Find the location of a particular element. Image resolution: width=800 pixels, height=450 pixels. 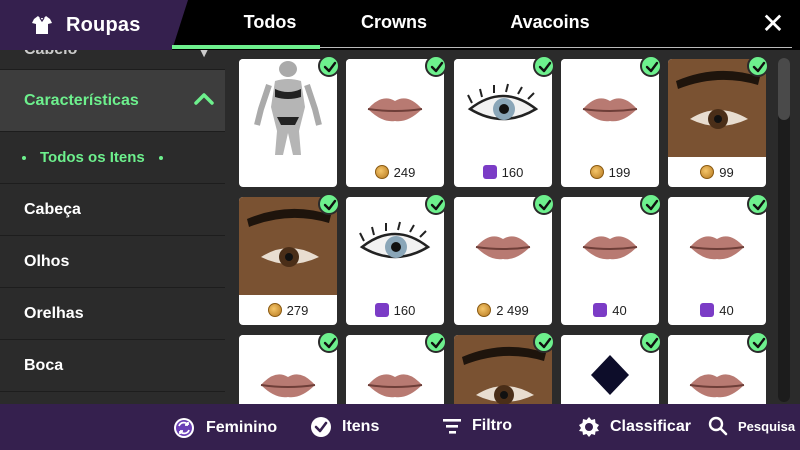

sidebar-item-label: Orelhas is located at coordinates (54, 313).